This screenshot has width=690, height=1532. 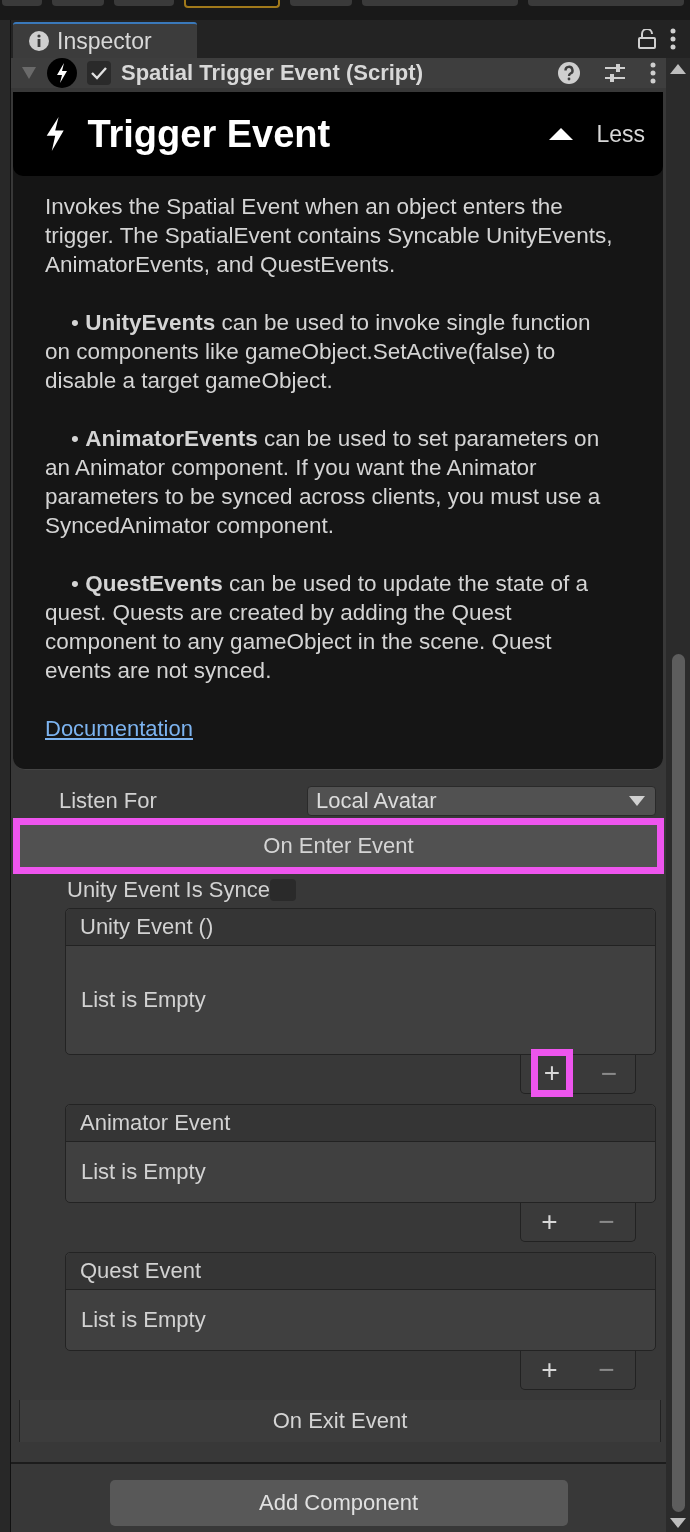 I want to click on list-header: Animator Event, so click(x=360, y=1123).